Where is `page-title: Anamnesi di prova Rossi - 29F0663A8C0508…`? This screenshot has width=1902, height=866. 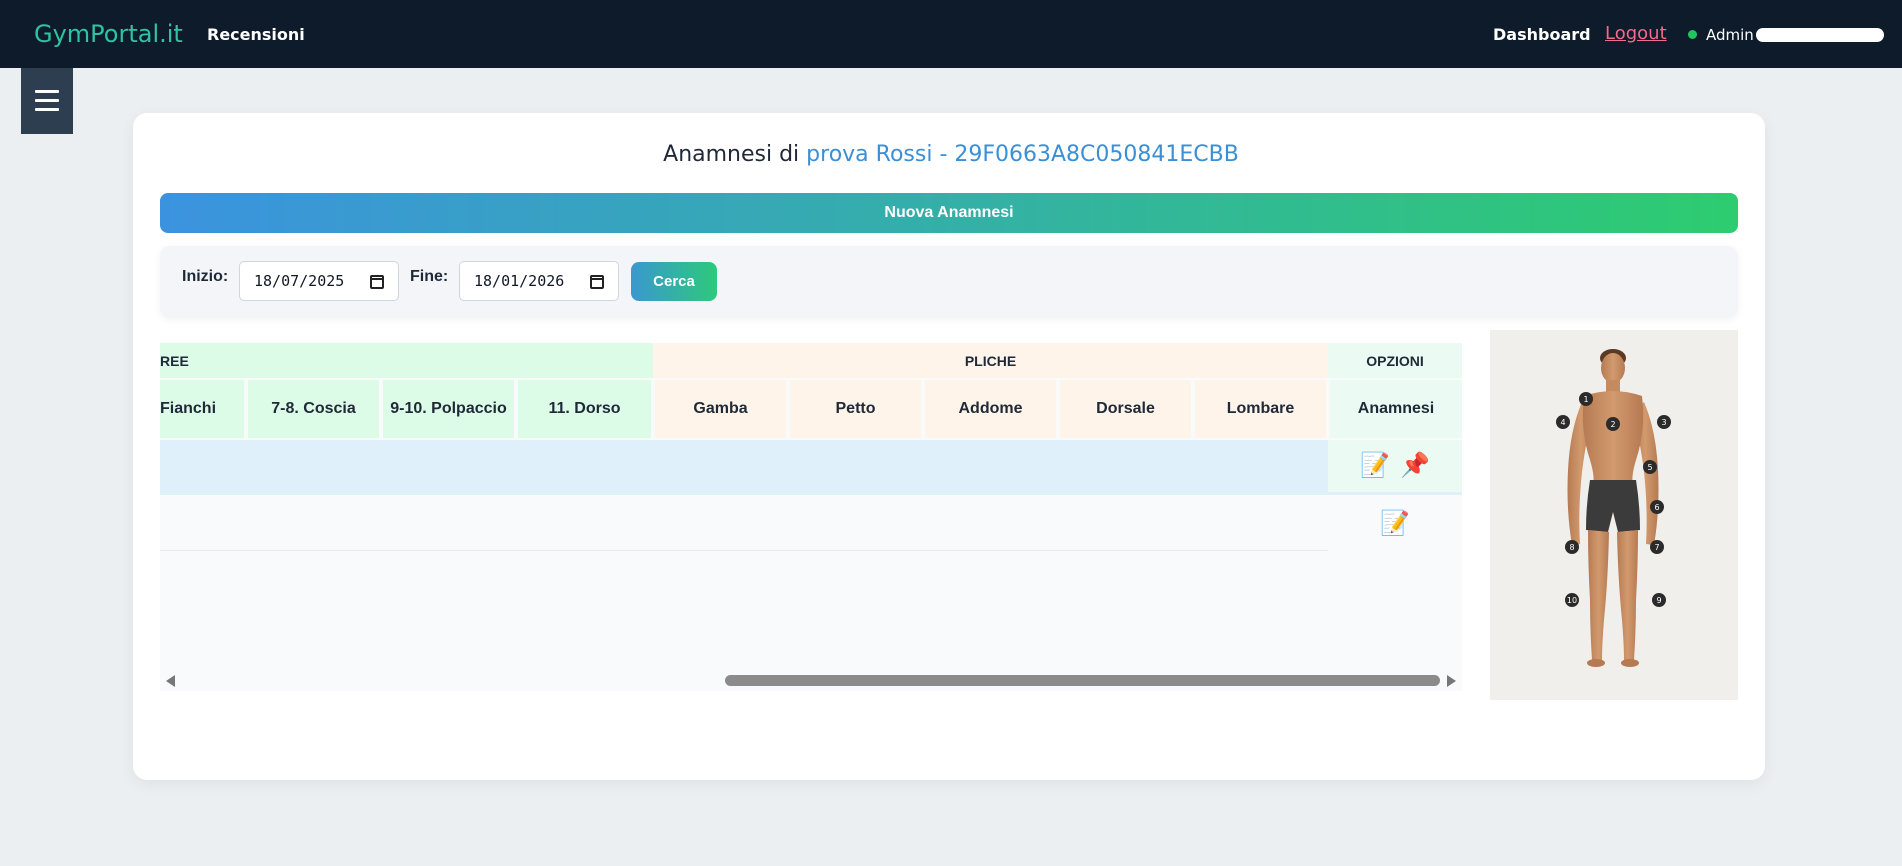 page-title: Anamnesi di prova Rossi - 29F0663A8C0508… is located at coordinates (951, 154).